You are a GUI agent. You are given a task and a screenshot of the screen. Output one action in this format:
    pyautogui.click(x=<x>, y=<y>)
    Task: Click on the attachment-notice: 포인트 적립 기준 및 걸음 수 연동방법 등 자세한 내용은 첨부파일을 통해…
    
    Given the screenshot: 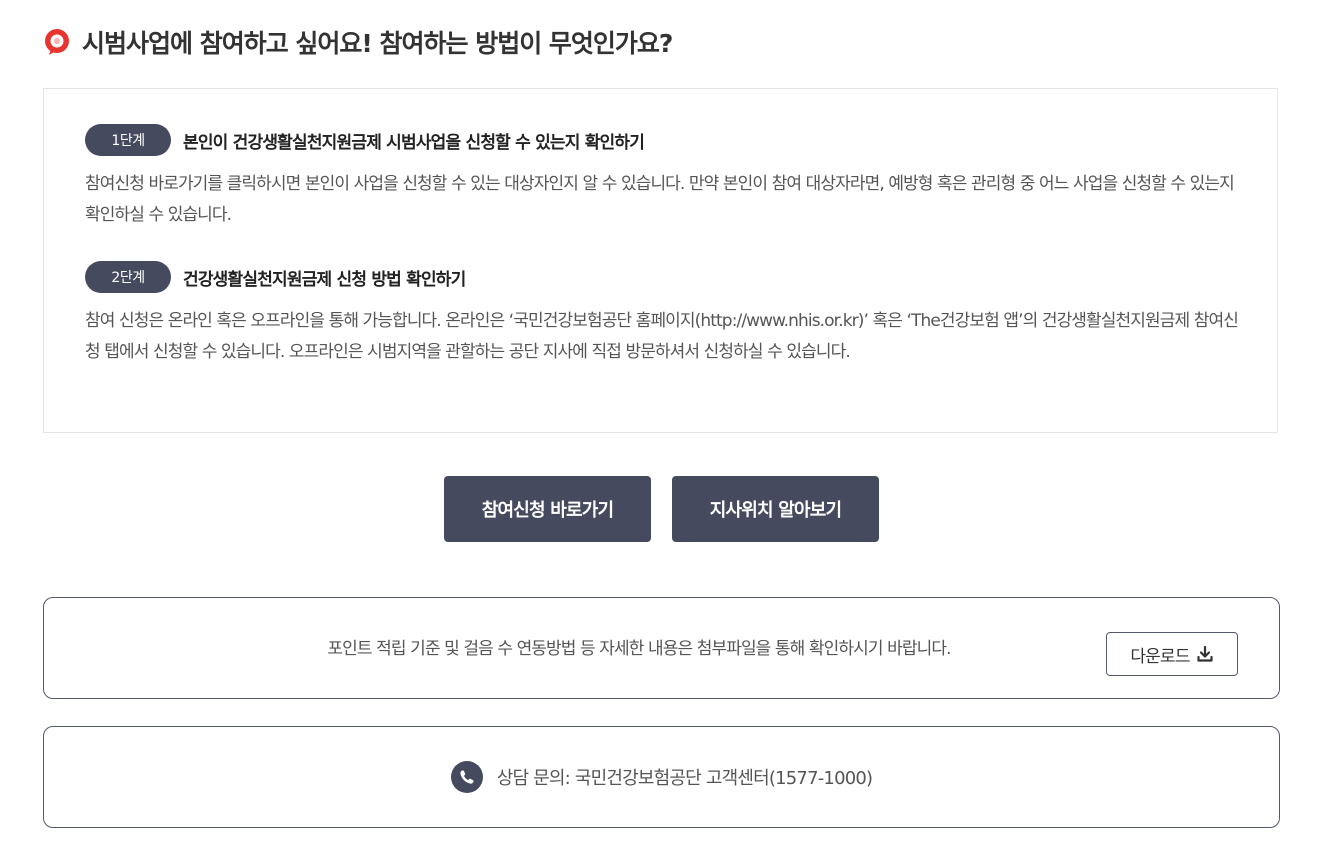 What is the action you would take?
    pyautogui.click(x=661, y=648)
    